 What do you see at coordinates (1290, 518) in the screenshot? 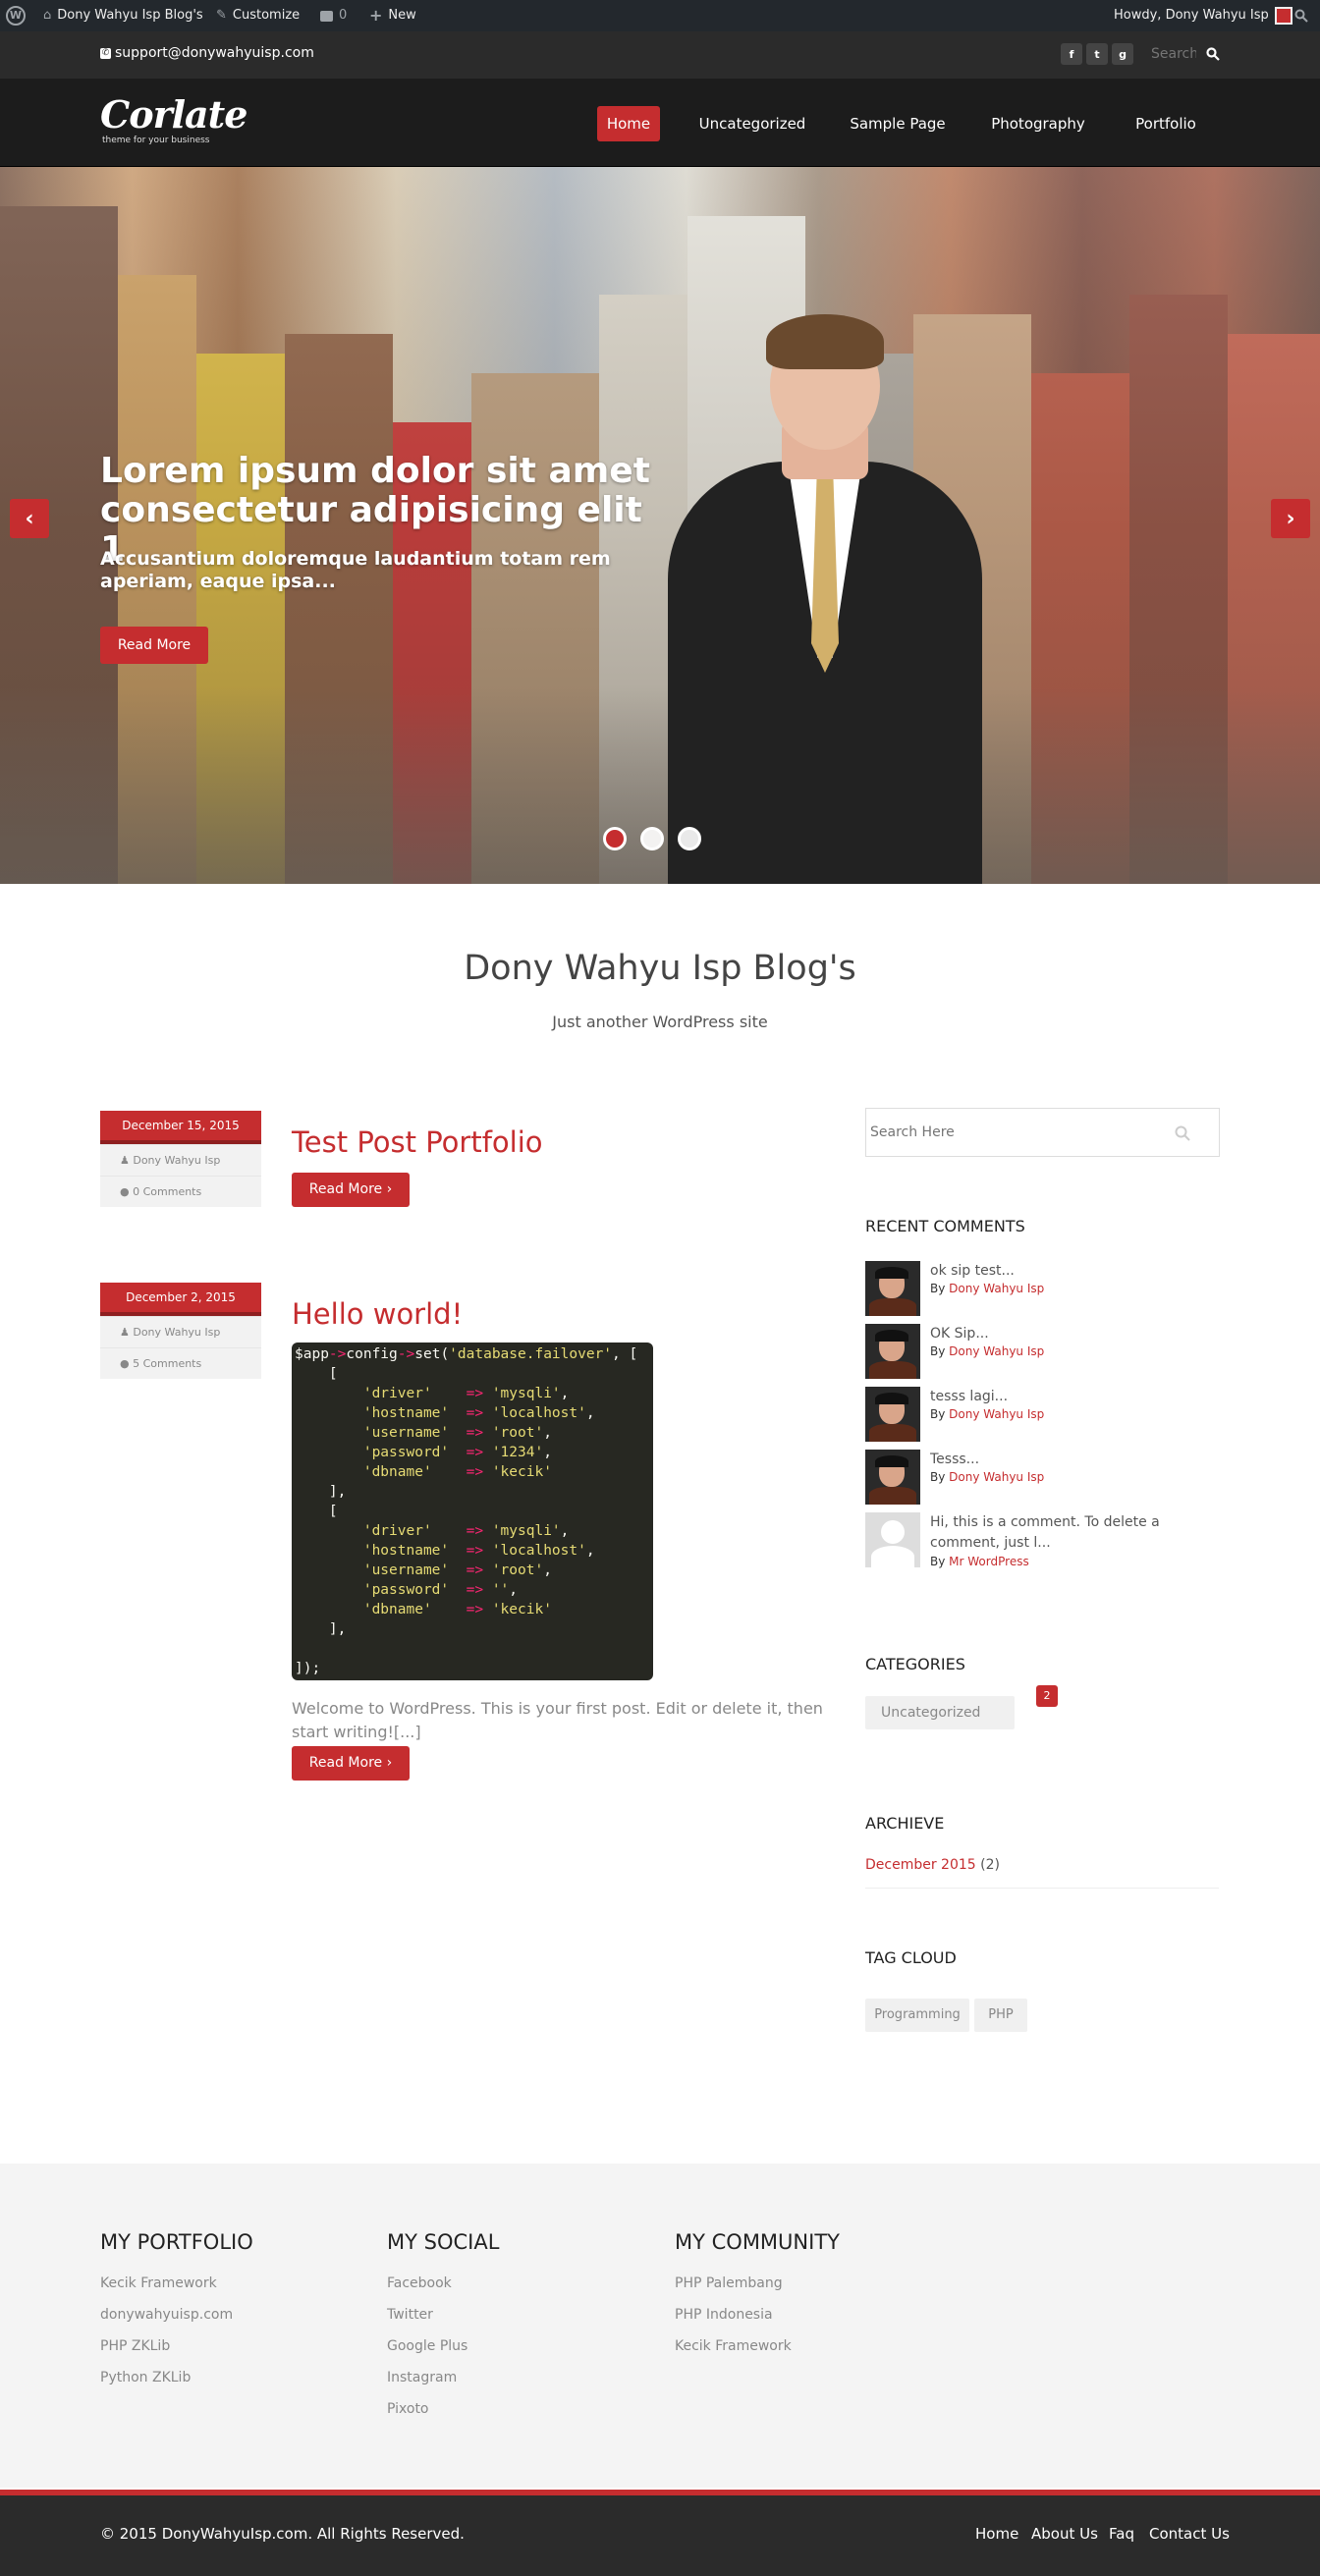
I see `slider-next-button: ›` at bounding box center [1290, 518].